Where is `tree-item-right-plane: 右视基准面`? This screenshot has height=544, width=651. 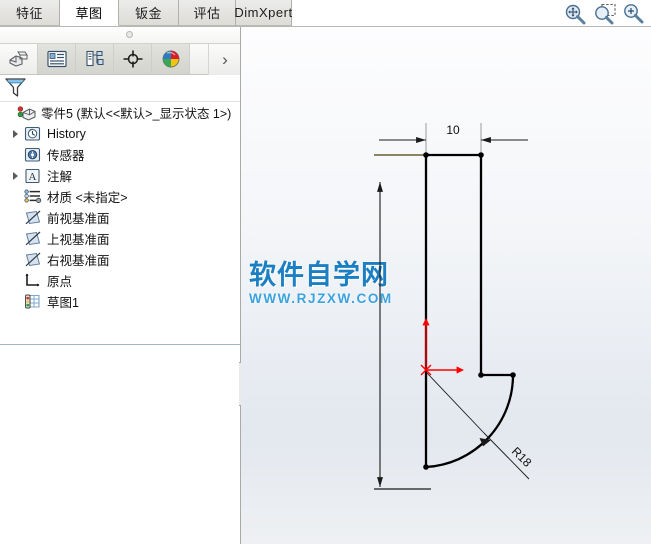 tree-item-right-plane: 右视基准面 is located at coordinates (120, 259).